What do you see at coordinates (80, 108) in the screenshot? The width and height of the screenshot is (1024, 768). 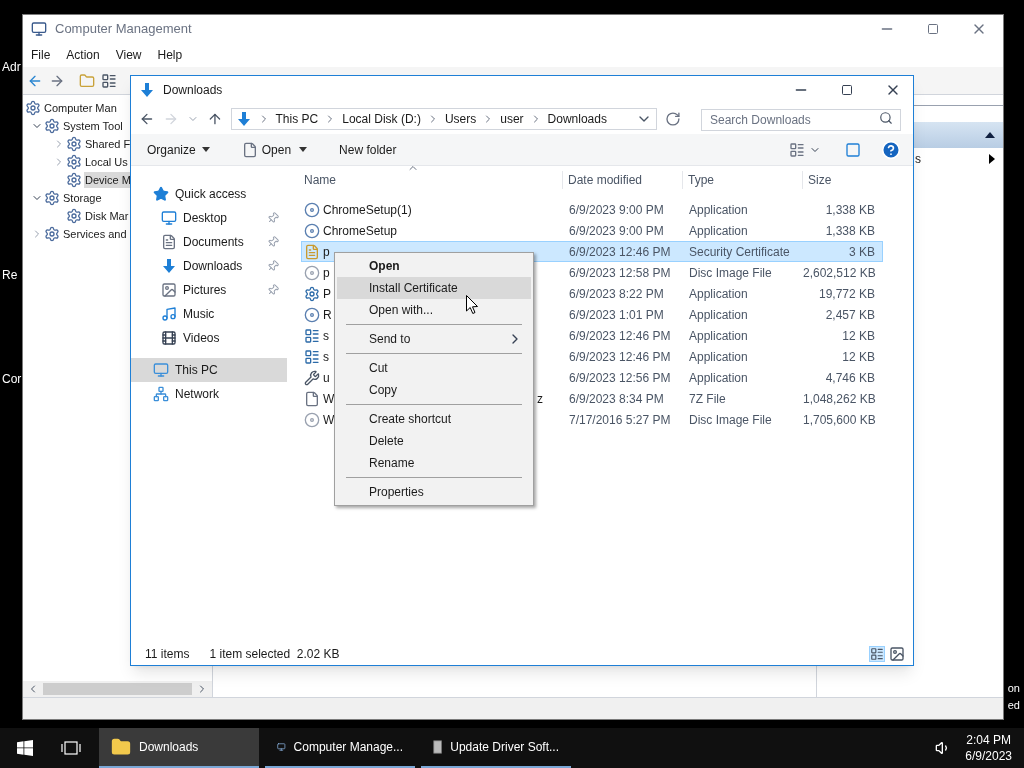 I see `tree-item: Computer Man` at bounding box center [80, 108].